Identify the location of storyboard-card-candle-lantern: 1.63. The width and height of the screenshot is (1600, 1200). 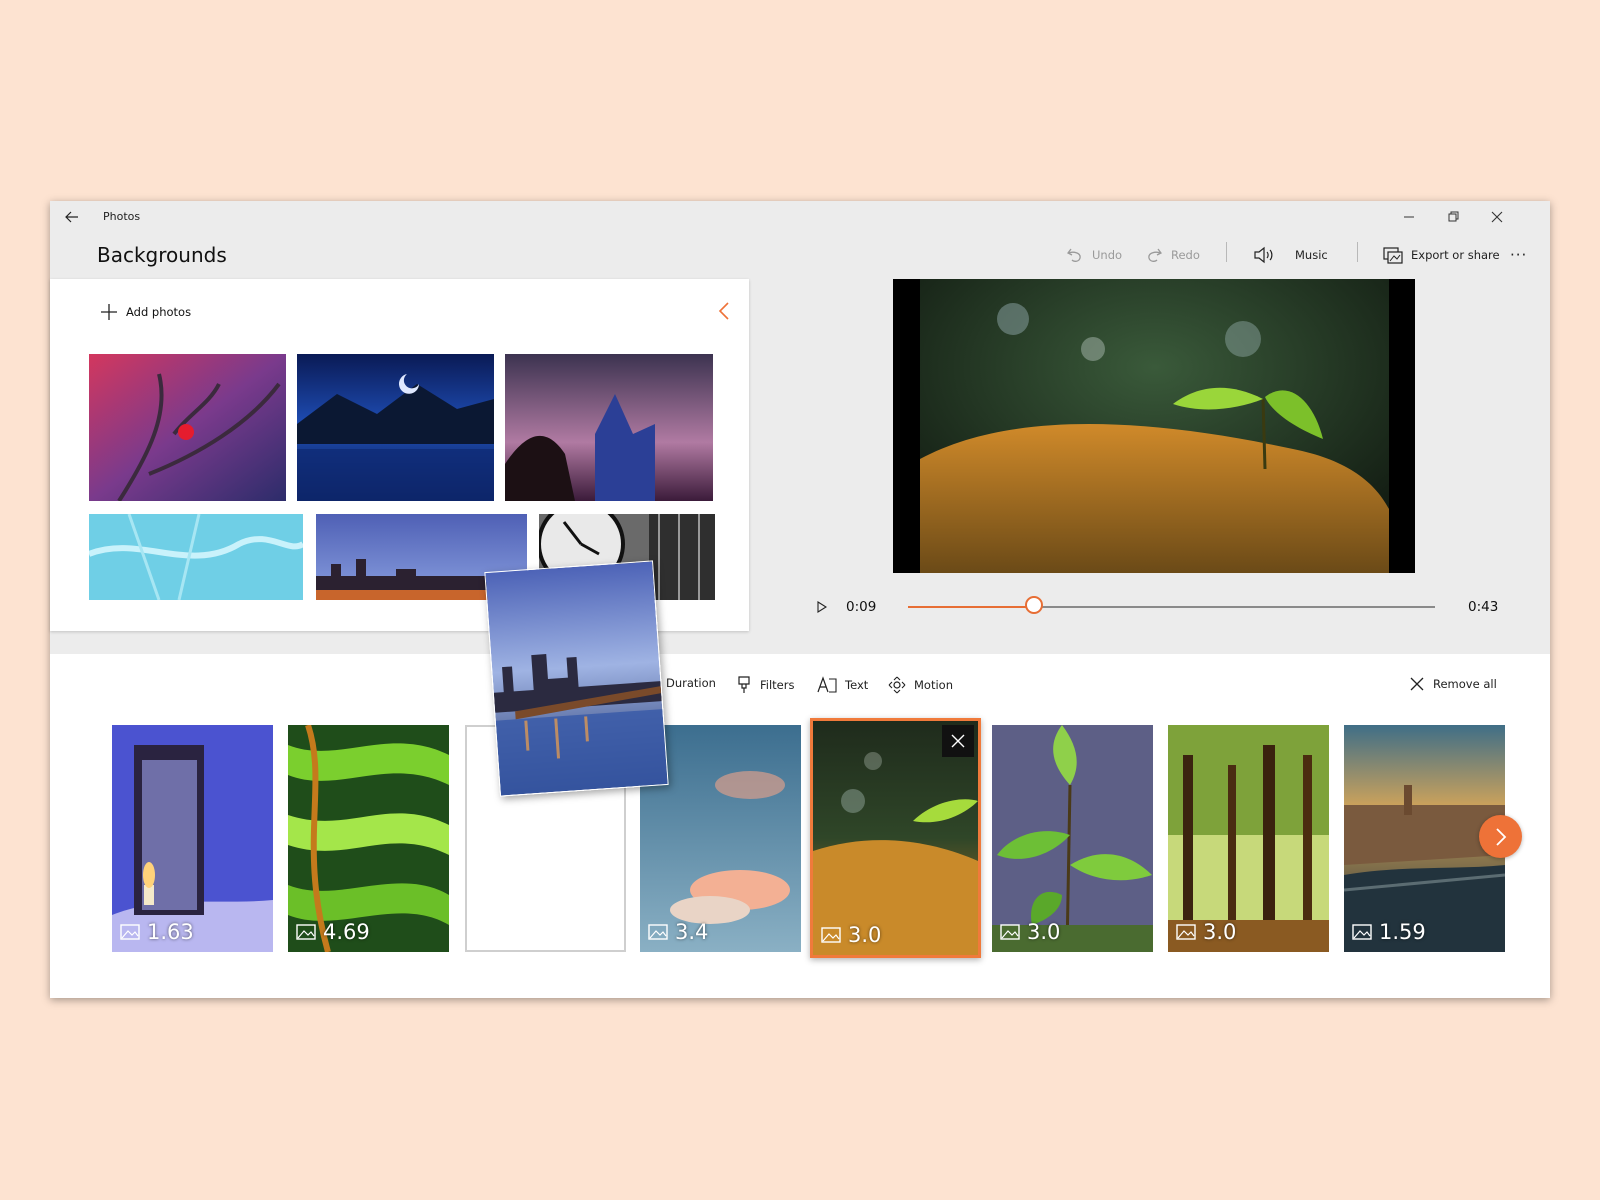
(192, 838).